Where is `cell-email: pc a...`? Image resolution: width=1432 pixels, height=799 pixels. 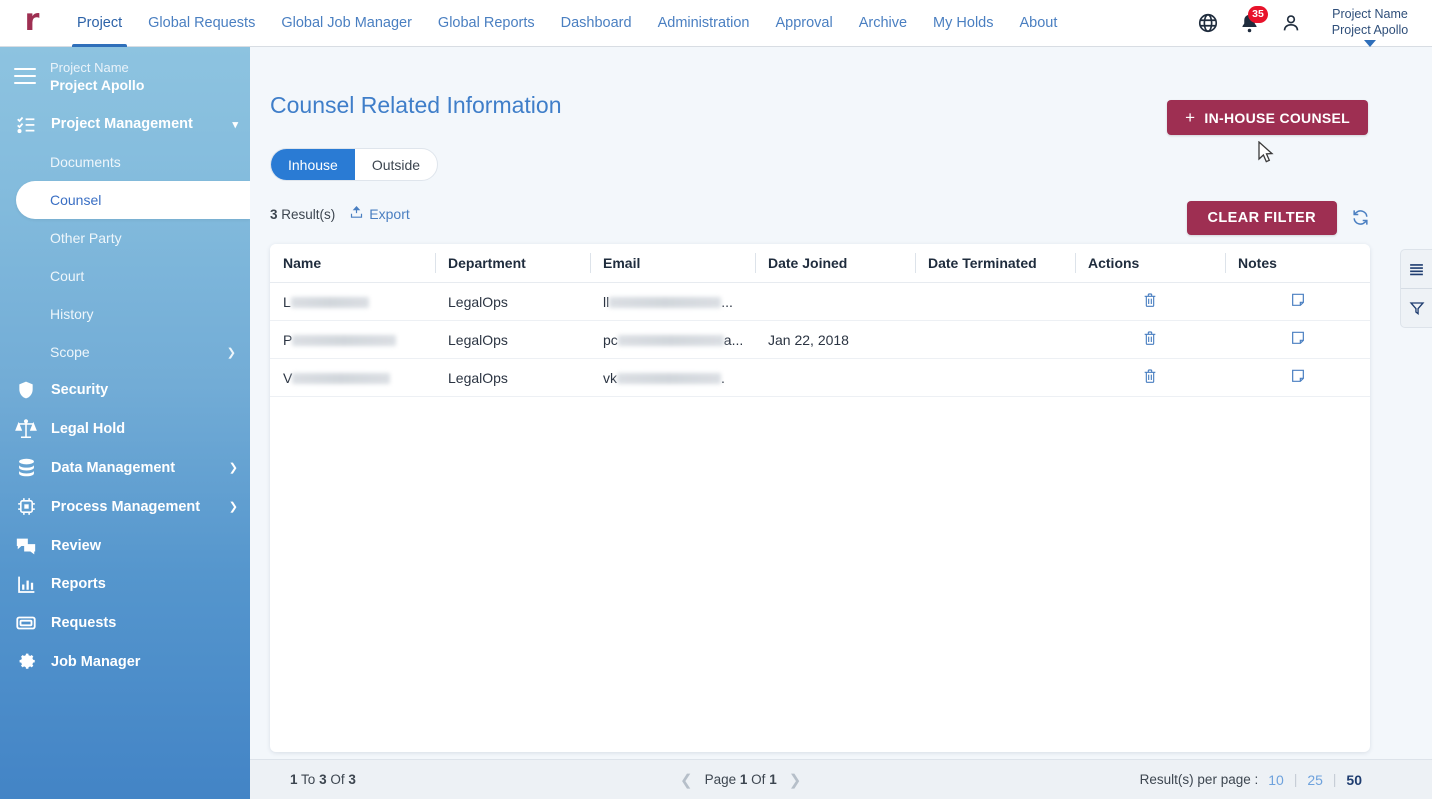
cell-email: pc a... is located at coordinates (672, 339).